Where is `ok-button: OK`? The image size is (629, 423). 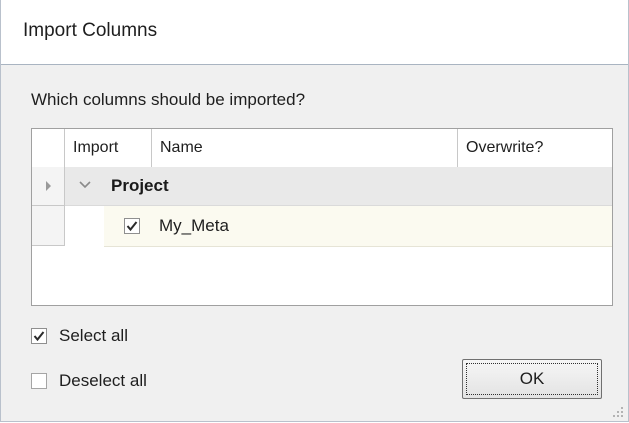 ok-button: OK is located at coordinates (532, 379).